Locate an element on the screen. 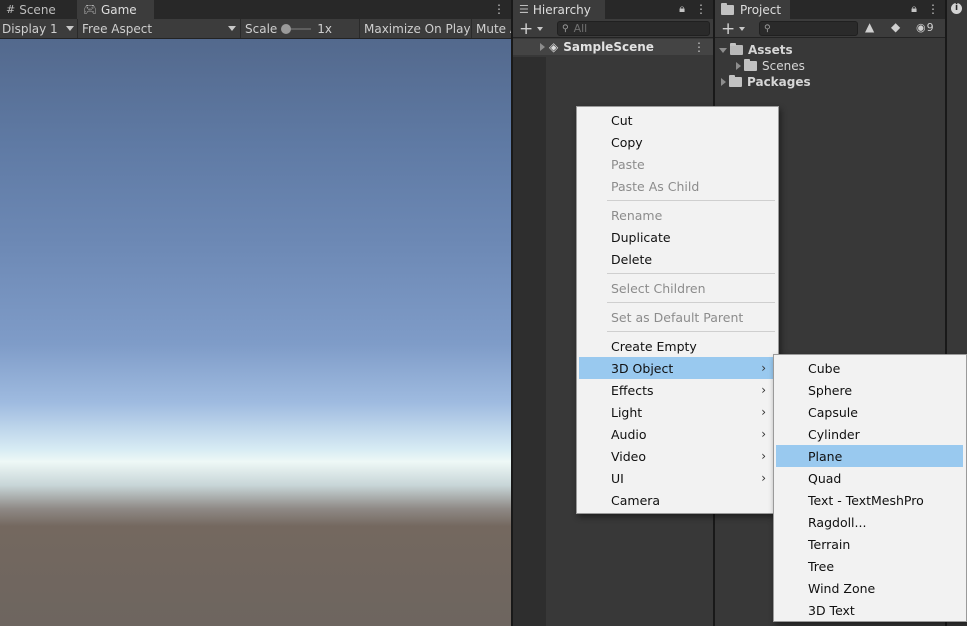  submenu-item-sphere: Sphere is located at coordinates (869, 390).